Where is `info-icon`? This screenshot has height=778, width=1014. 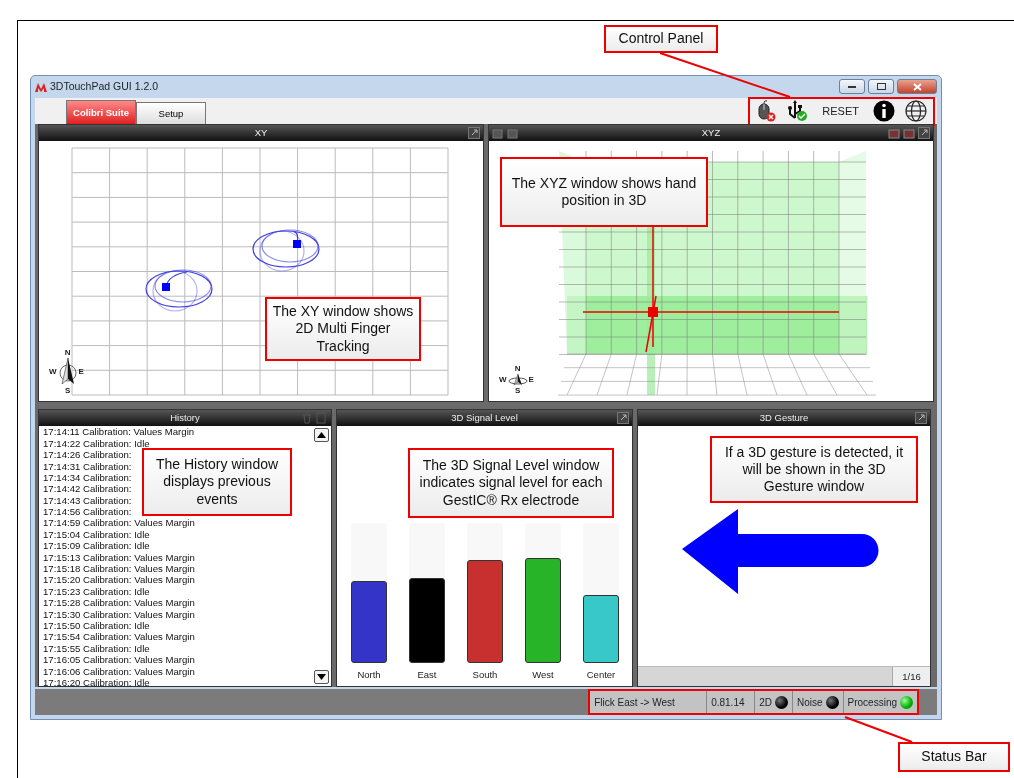
info-icon is located at coordinates (884, 111).